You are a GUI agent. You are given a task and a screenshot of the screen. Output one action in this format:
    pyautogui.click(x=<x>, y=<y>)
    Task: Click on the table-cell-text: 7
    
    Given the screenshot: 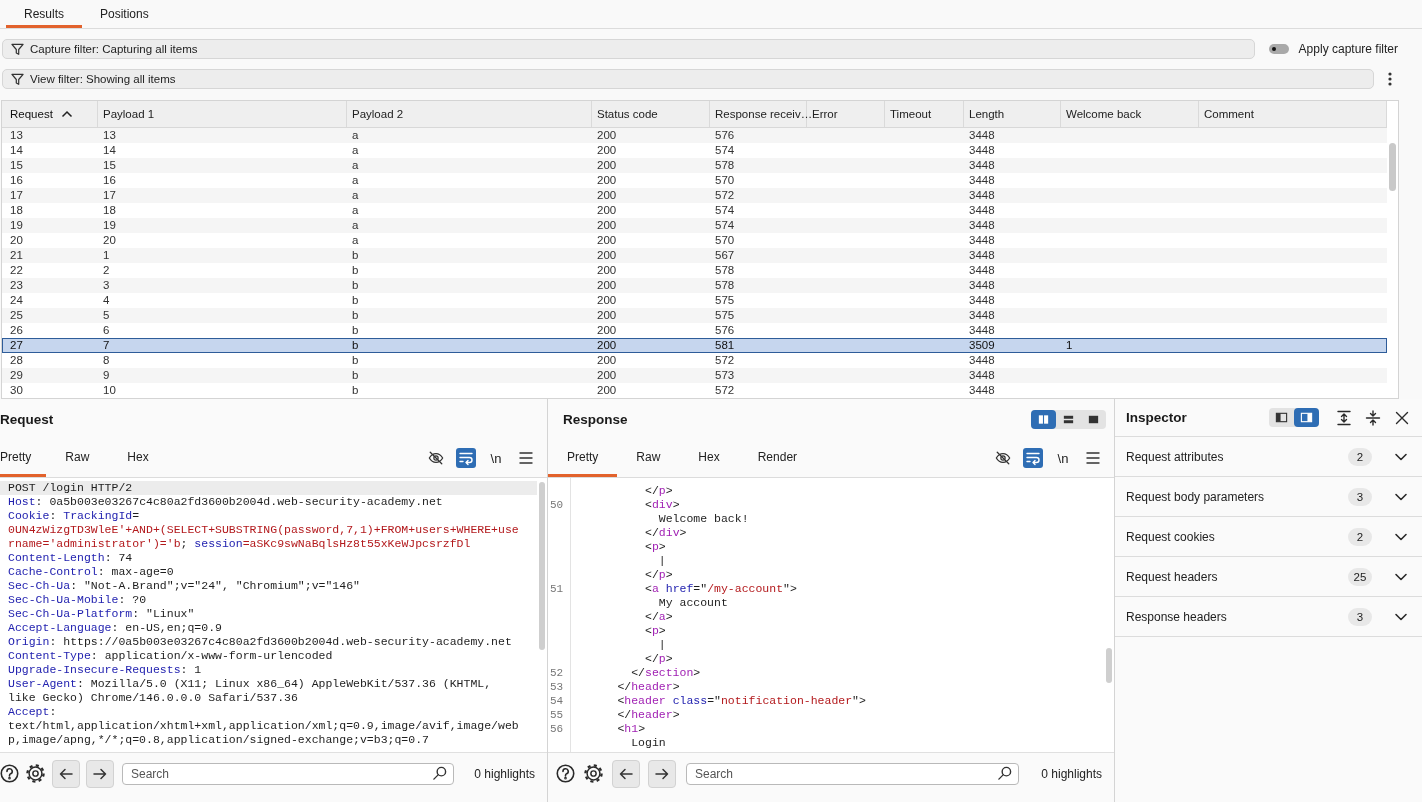 What is the action you would take?
    pyautogui.click(x=106, y=345)
    